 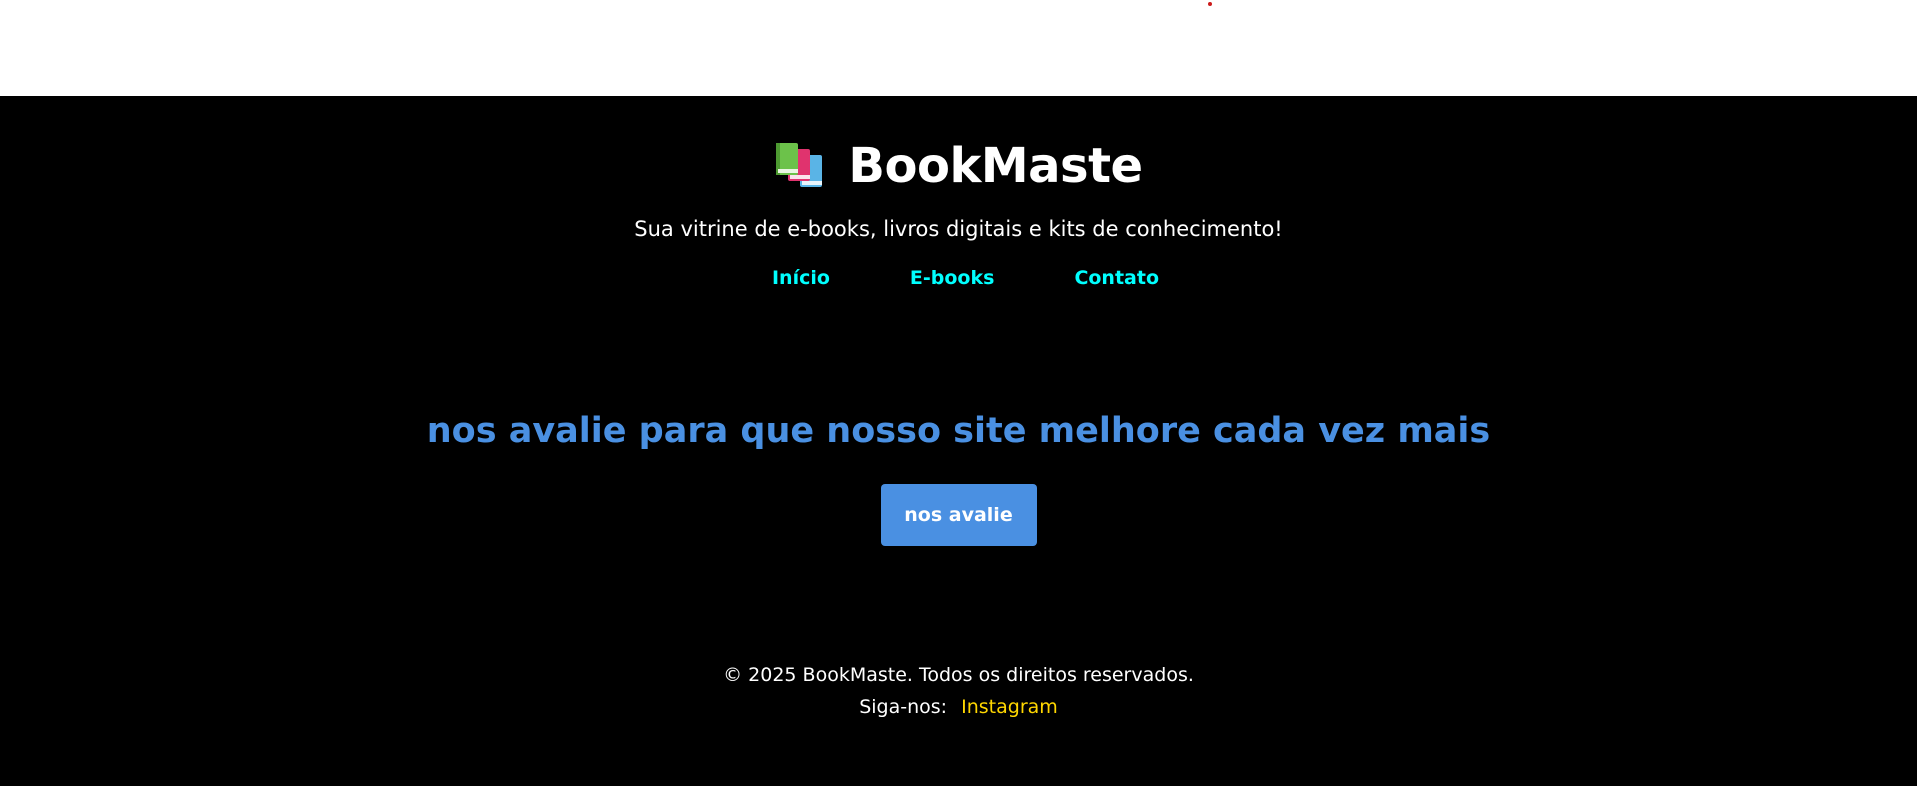 What do you see at coordinates (800, 166) in the screenshot?
I see `books-icon` at bounding box center [800, 166].